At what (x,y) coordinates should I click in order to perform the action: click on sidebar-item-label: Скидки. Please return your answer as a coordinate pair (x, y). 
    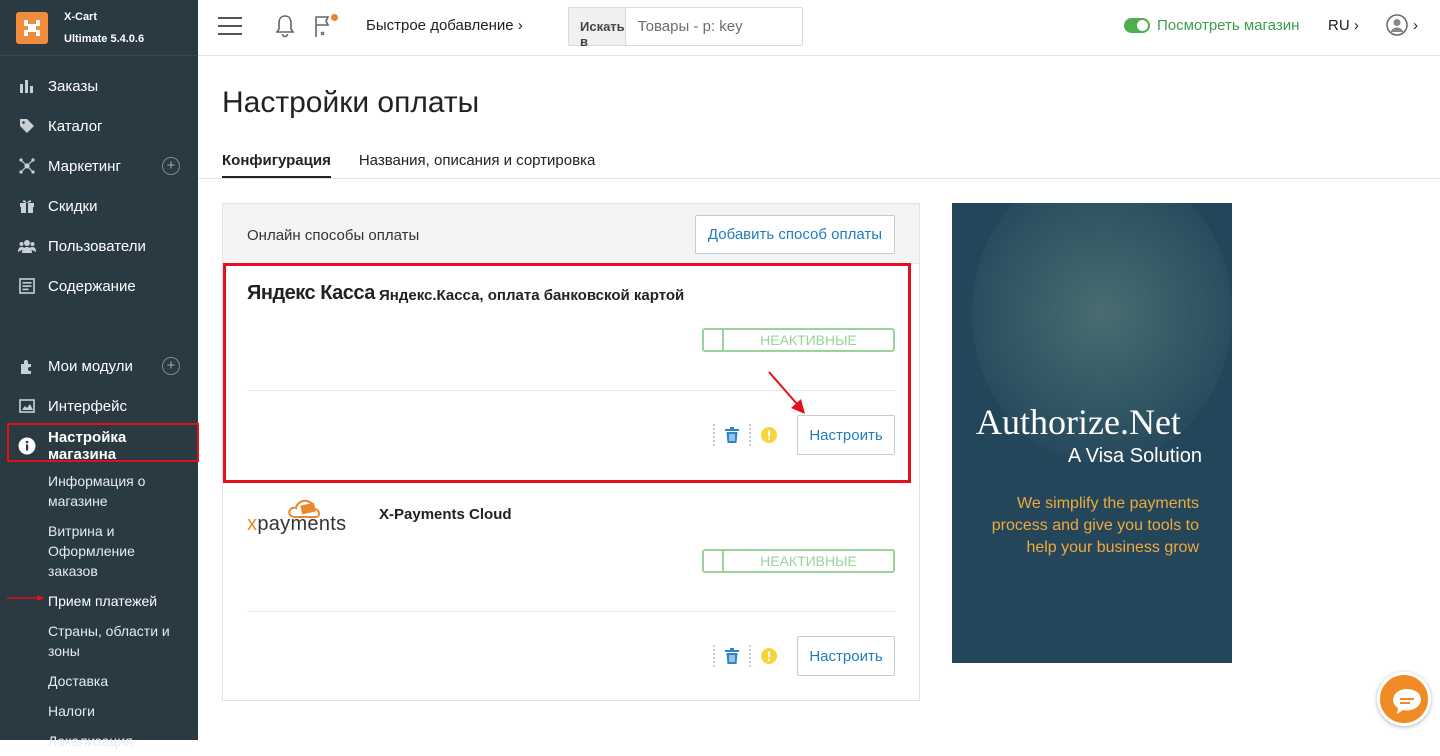
    Looking at the image, I should click on (73, 206).